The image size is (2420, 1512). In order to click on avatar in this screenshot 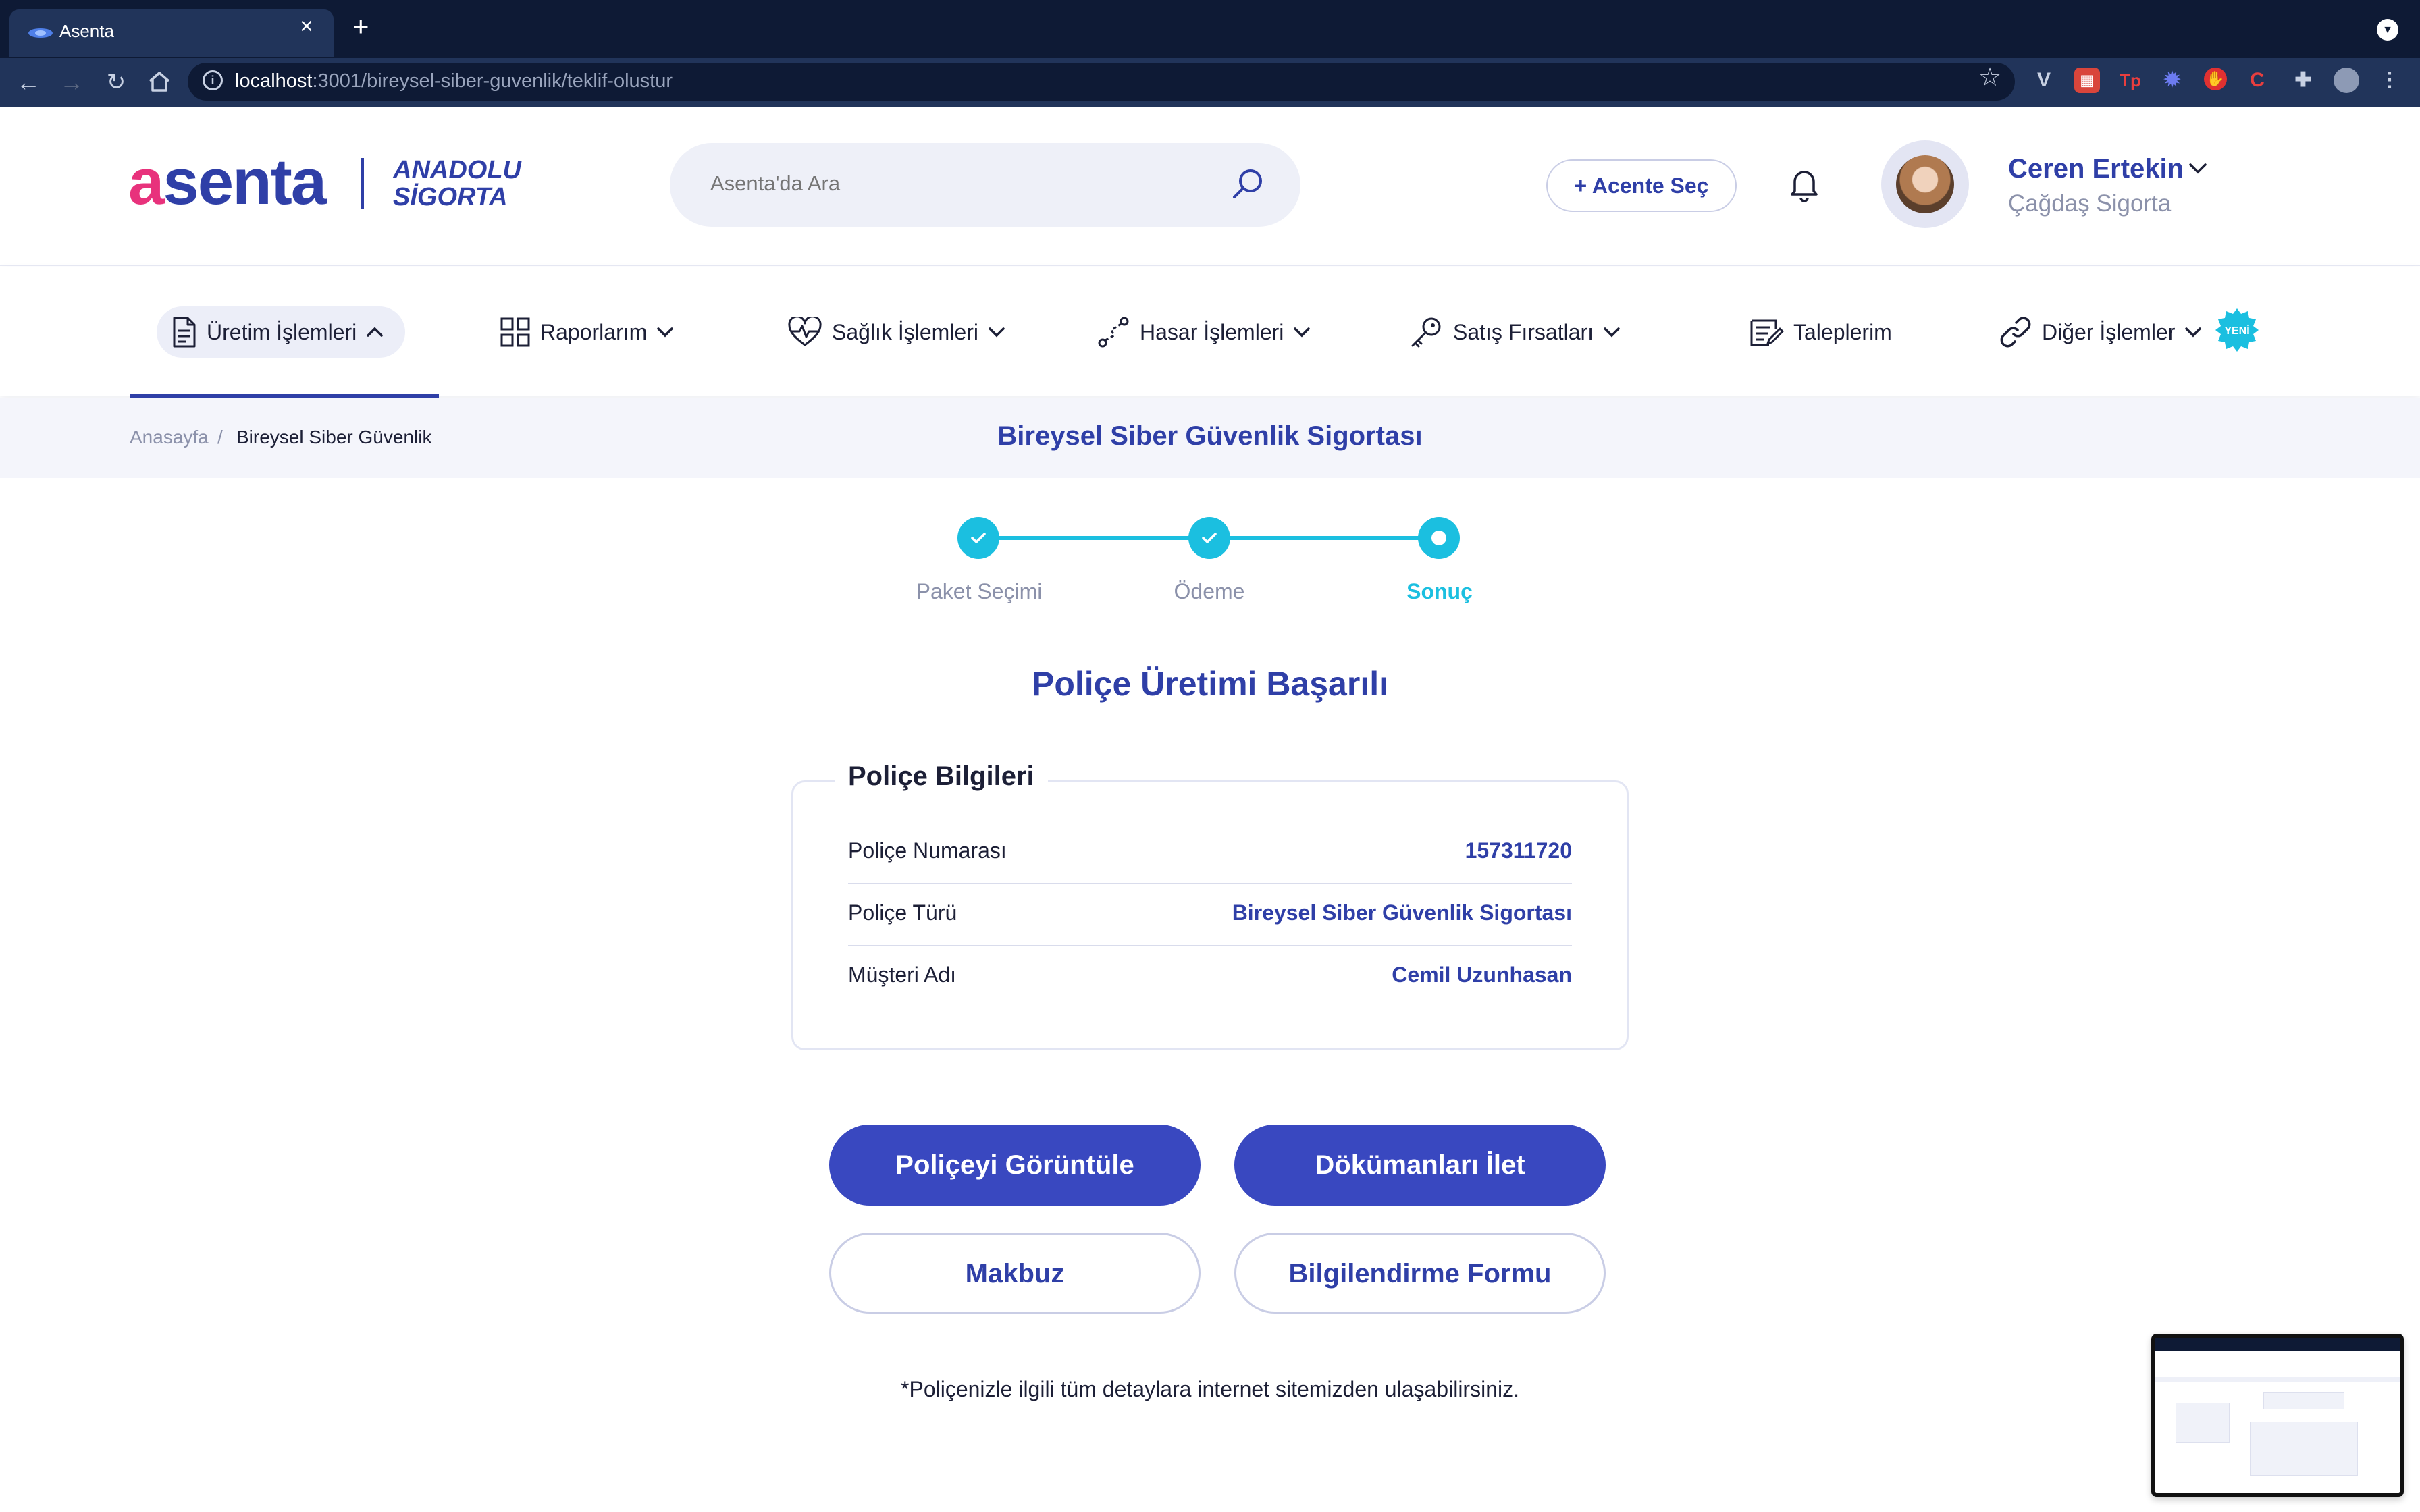, I will do `click(1925, 184)`.